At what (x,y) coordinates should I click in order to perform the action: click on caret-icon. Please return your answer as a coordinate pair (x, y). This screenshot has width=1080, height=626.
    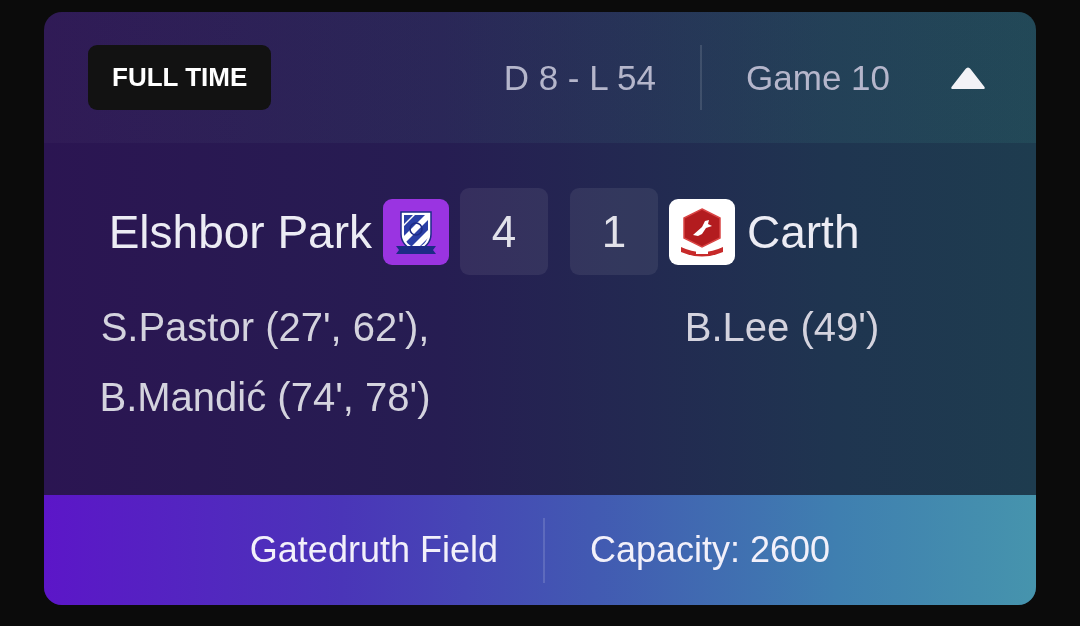
    Looking at the image, I should click on (968, 77).